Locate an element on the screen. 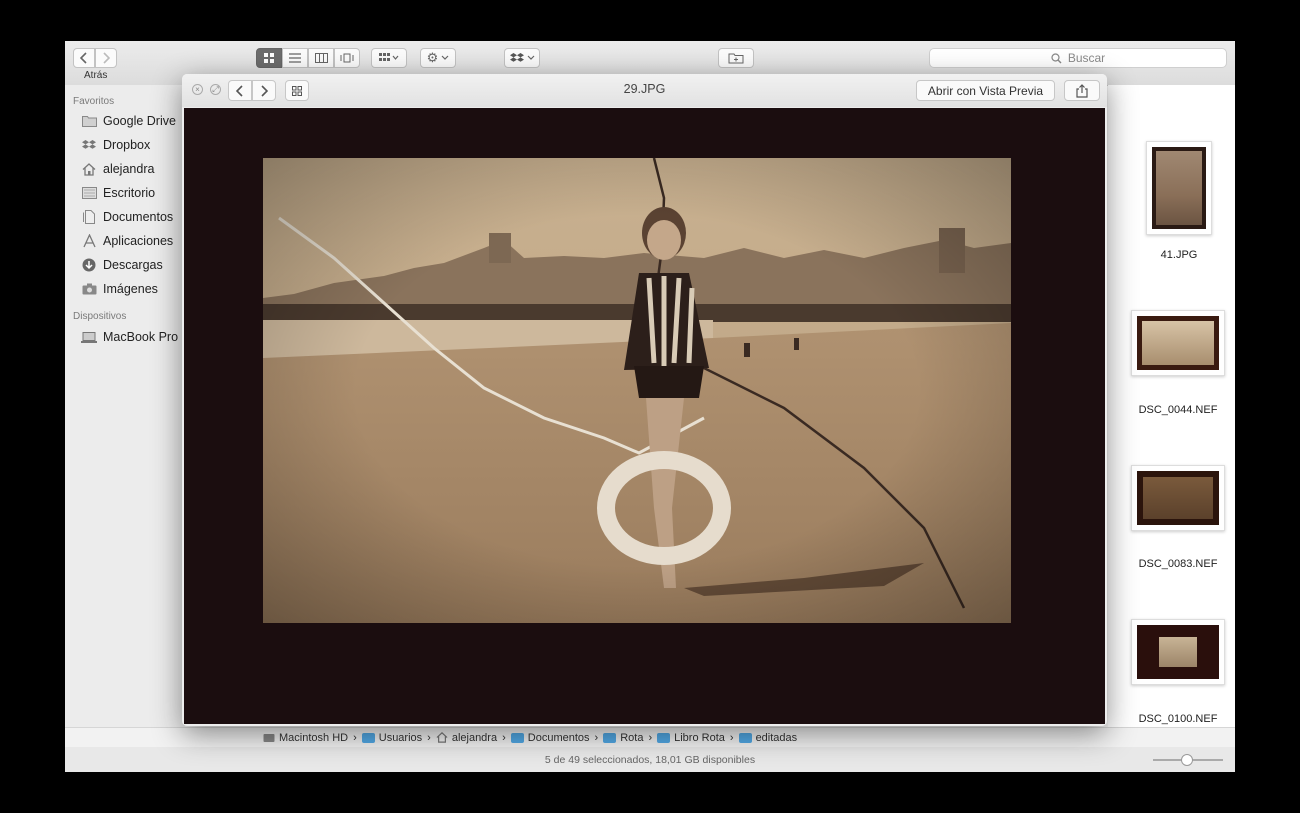 Image resolution: width=1300 pixels, height=813 pixels. path-item-rota: Rota is located at coordinates (623, 738).